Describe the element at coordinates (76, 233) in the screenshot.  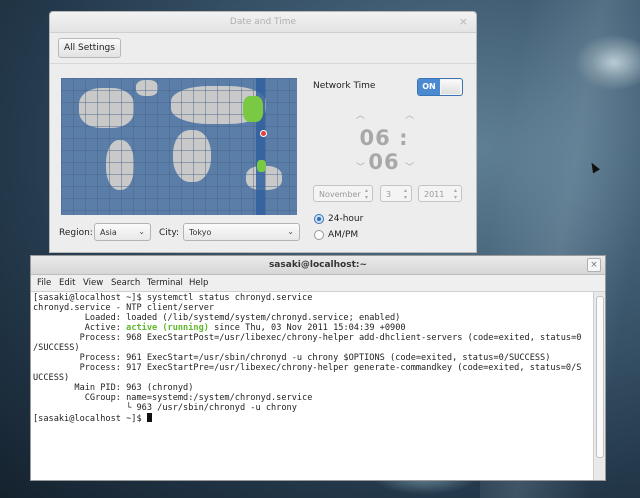
I see `region-label: Region:` at that location.